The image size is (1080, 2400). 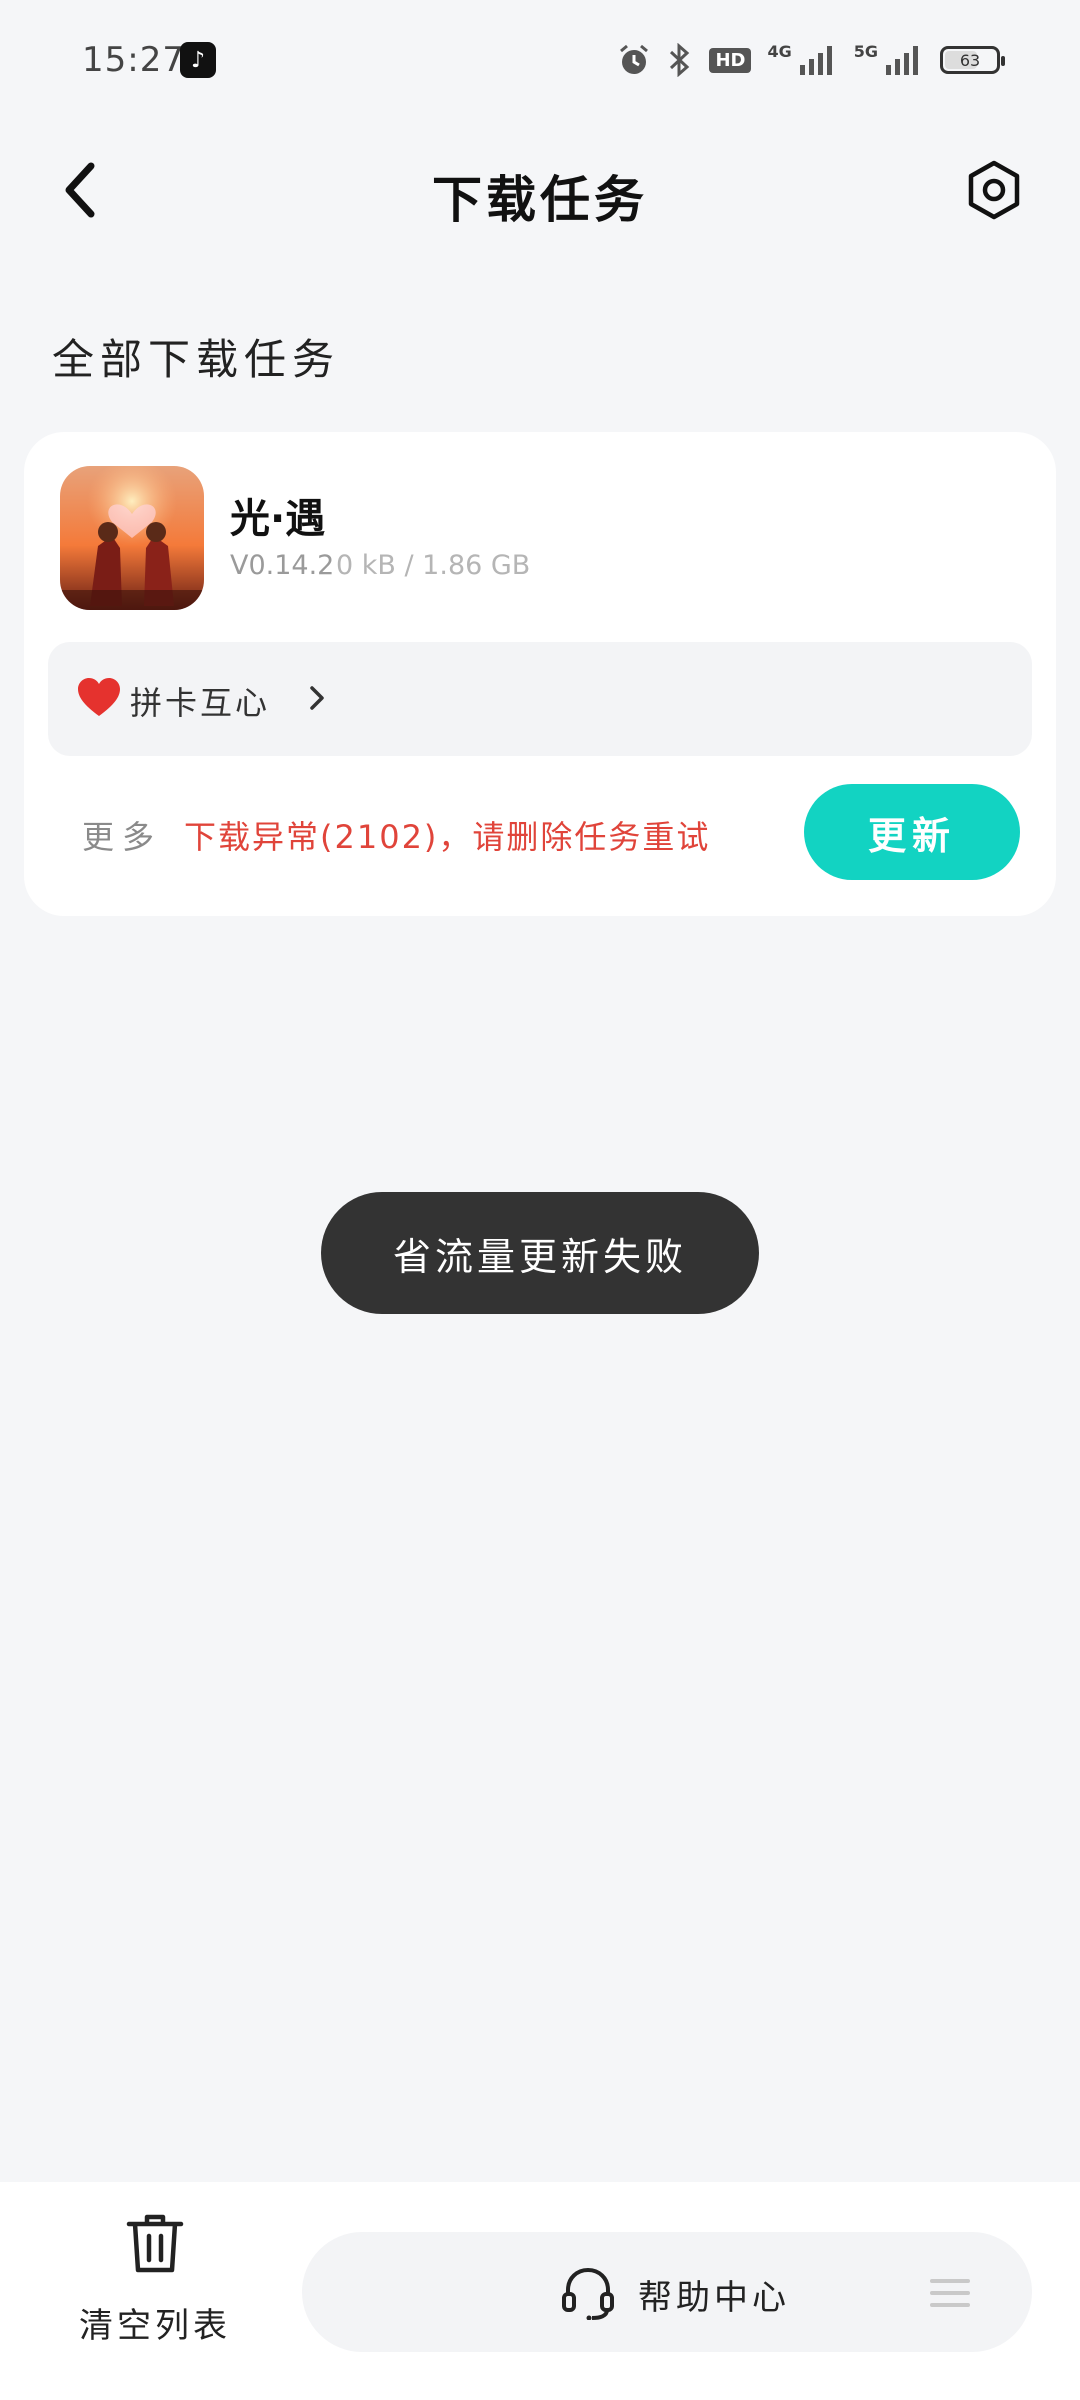 What do you see at coordinates (155, 2243) in the screenshot?
I see `trash-icon` at bounding box center [155, 2243].